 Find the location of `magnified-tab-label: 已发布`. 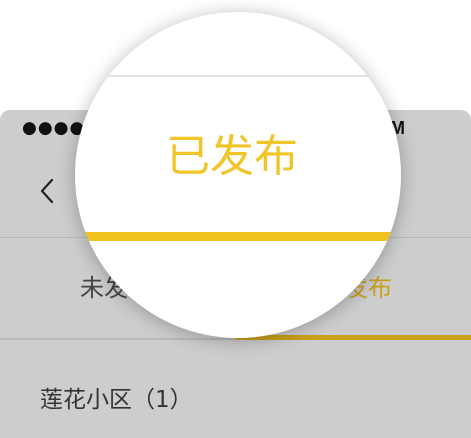

magnified-tab-label: 已发布 is located at coordinates (232, 156).